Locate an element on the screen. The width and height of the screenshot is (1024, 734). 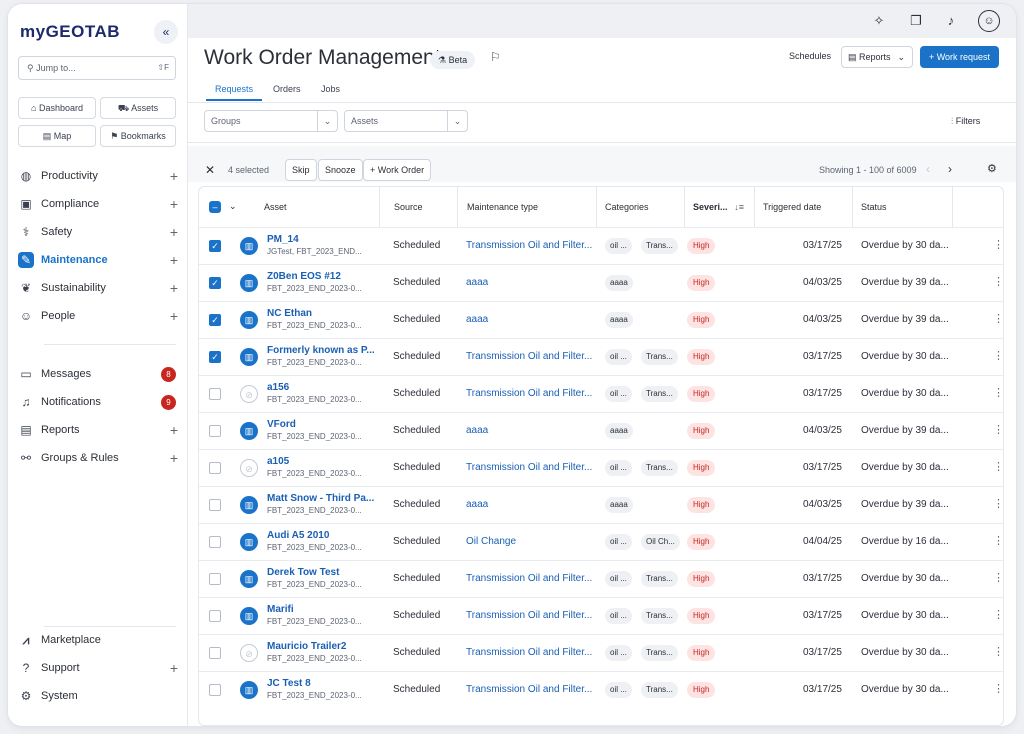
nav-groups-rules: ⚯ Groups & Rules + is located at coordinates (99, 458).